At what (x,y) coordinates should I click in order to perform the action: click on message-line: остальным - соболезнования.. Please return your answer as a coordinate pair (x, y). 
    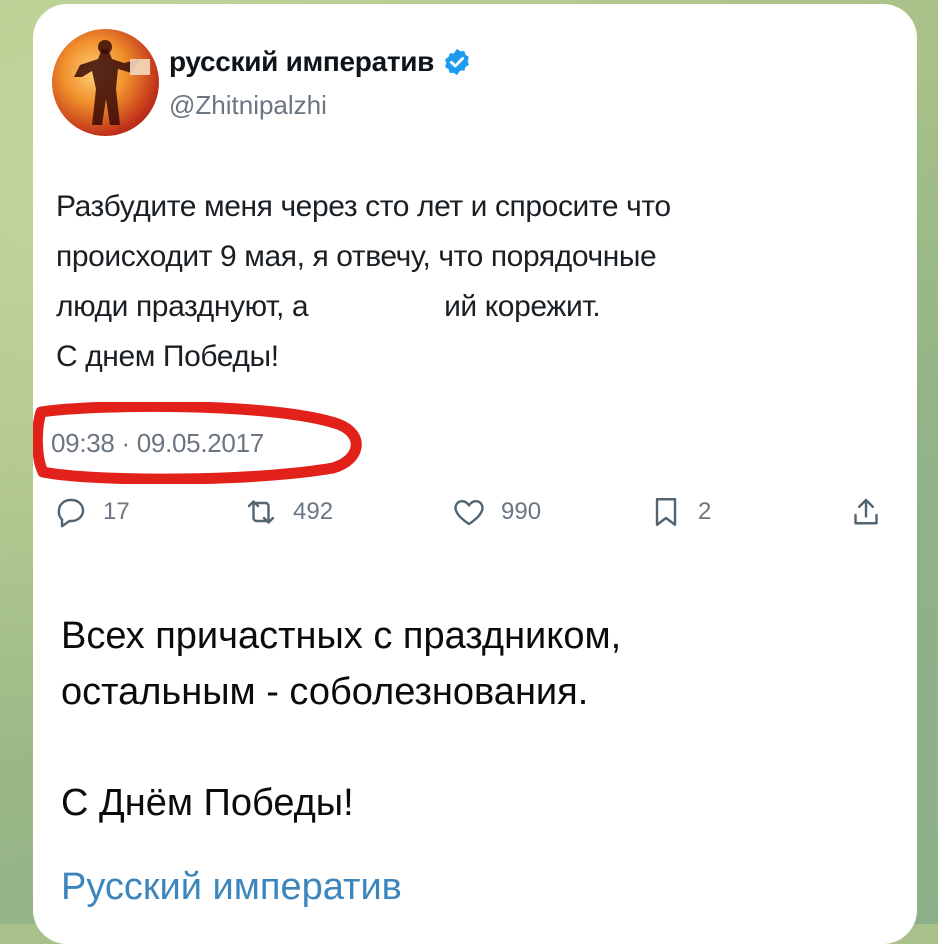
    Looking at the image, I should click on (325, 692).